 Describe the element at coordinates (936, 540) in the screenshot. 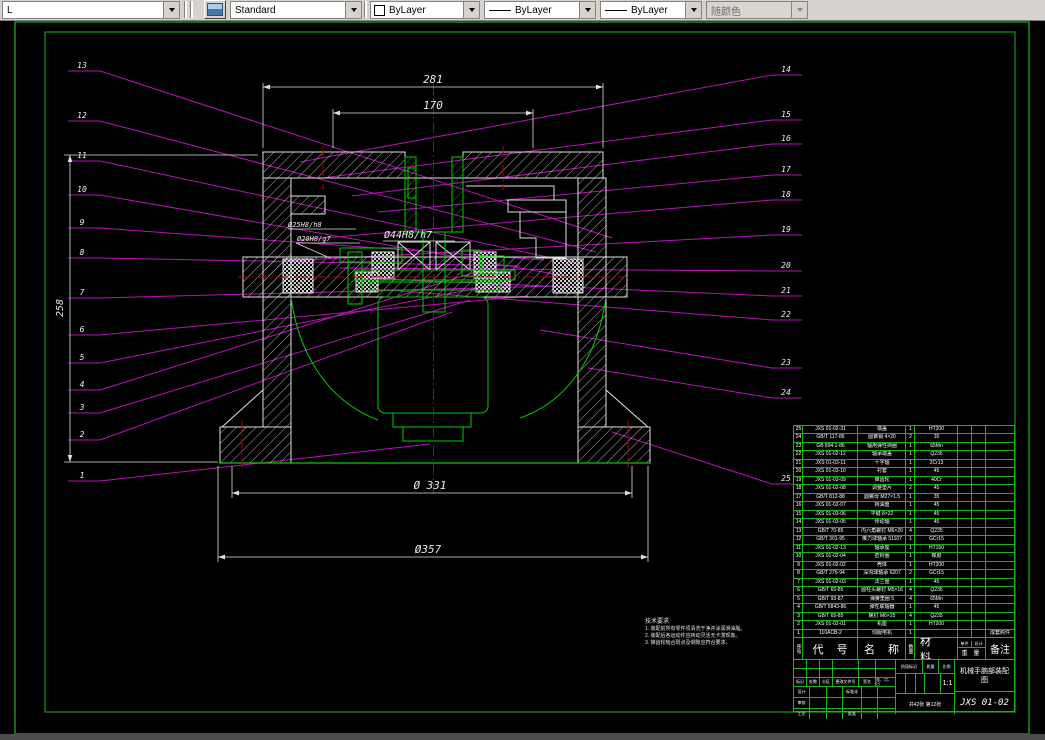

I see `bom-cell: GCr15` at that location.